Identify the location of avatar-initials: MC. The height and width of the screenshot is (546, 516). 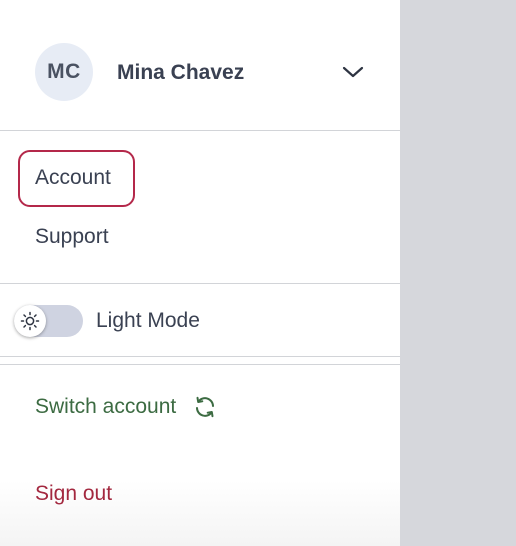
(64, 71).